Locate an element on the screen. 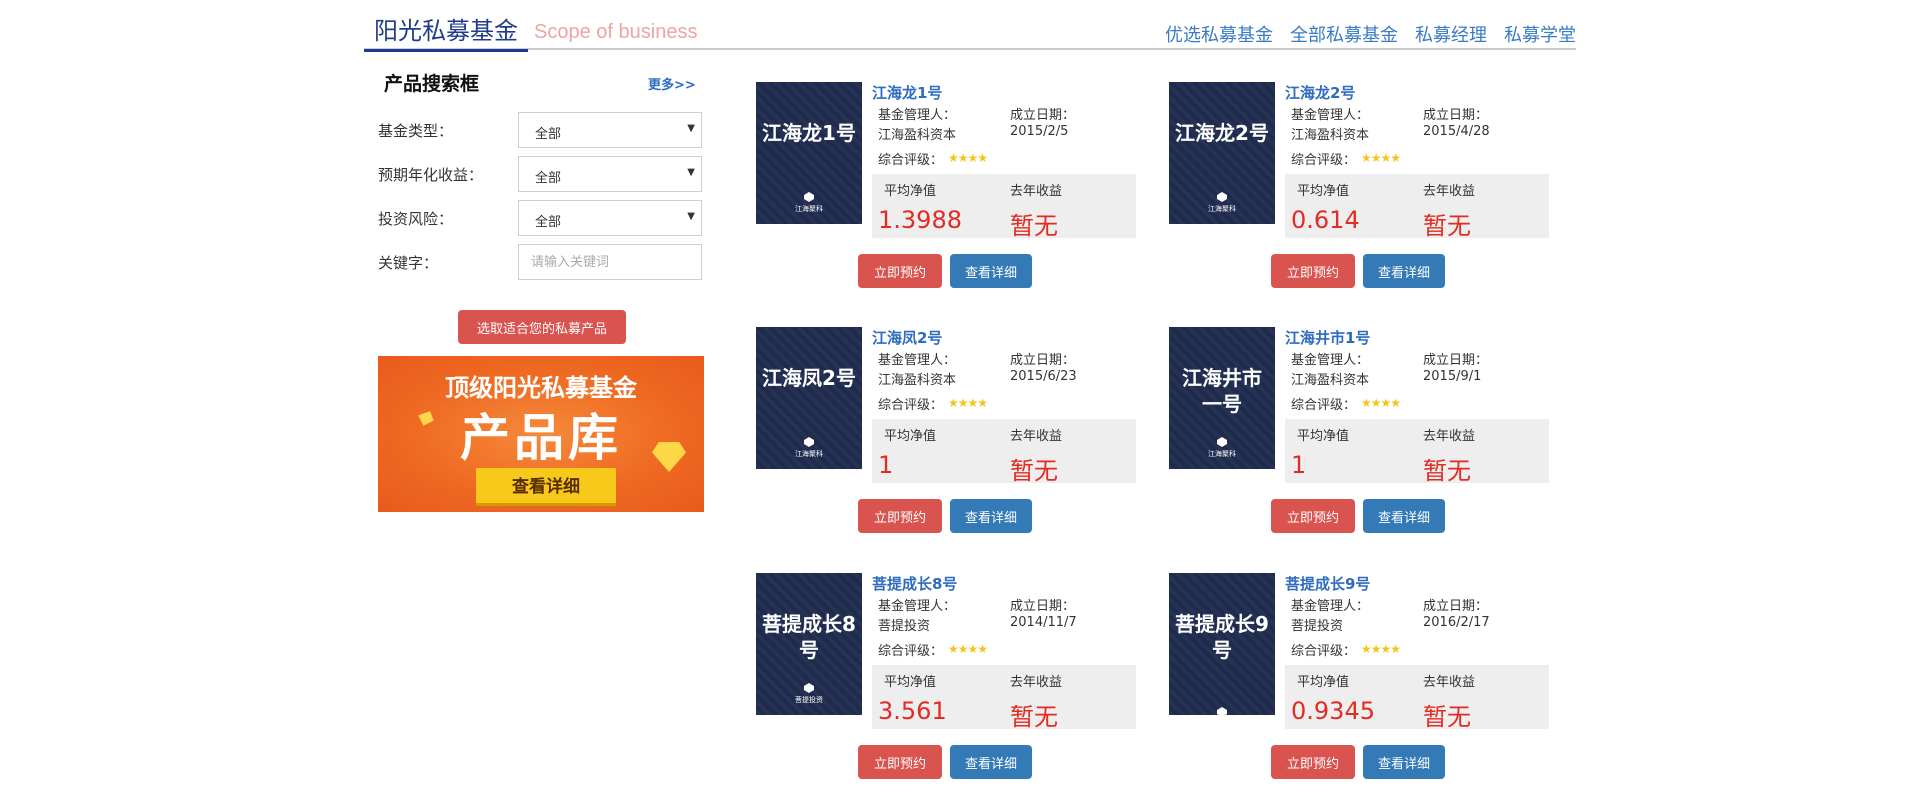 The image size is (1920, 804). product-cover-image: 江海龙2号 江海聚科 is located at coordinates (1222, 153).